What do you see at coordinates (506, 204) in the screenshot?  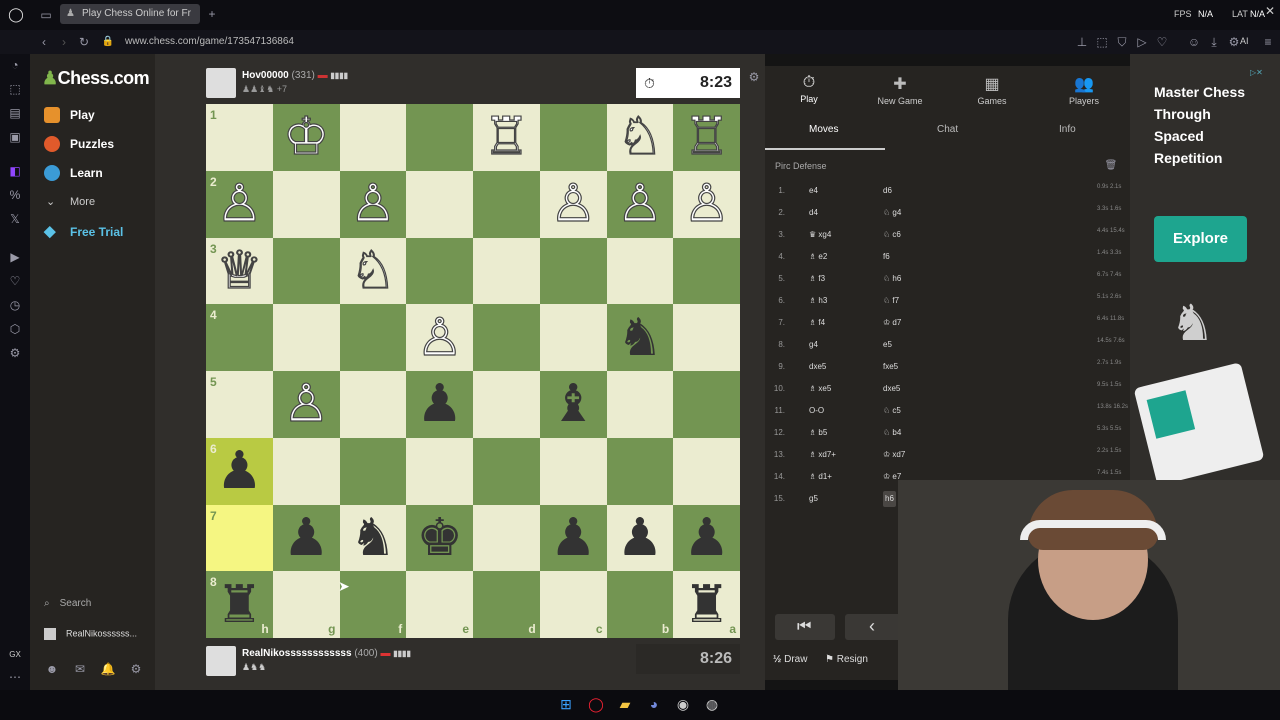 I see `square-d2` at bounding box center [506, 204].